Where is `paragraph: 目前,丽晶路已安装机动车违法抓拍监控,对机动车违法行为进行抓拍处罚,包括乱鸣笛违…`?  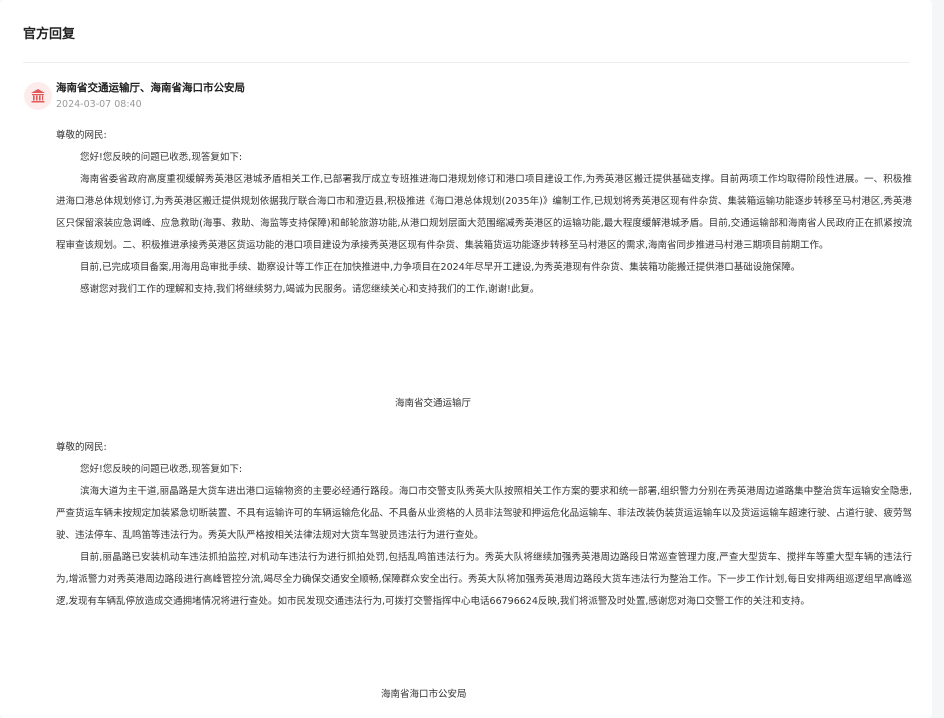 paragraph: 目前,丽晶路已安装机动车违法抓拍监控,对机动车违法行为进行抓拍处罚,包括乱鸣笛违… is located at coordinates (484, 579).